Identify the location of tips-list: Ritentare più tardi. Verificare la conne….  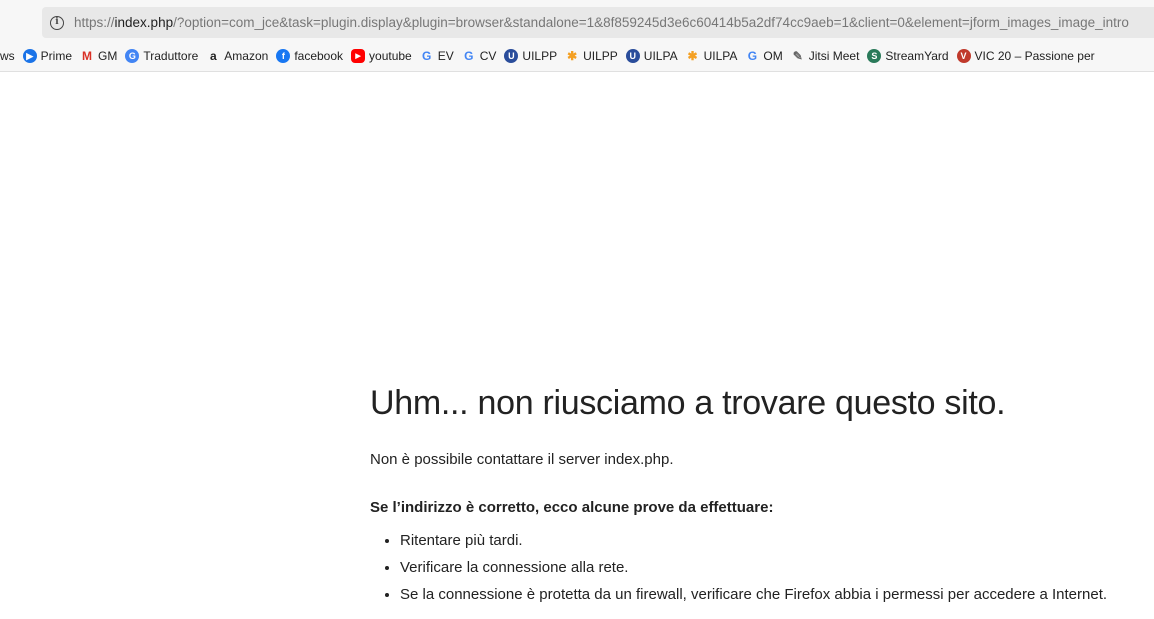
(775, 567).